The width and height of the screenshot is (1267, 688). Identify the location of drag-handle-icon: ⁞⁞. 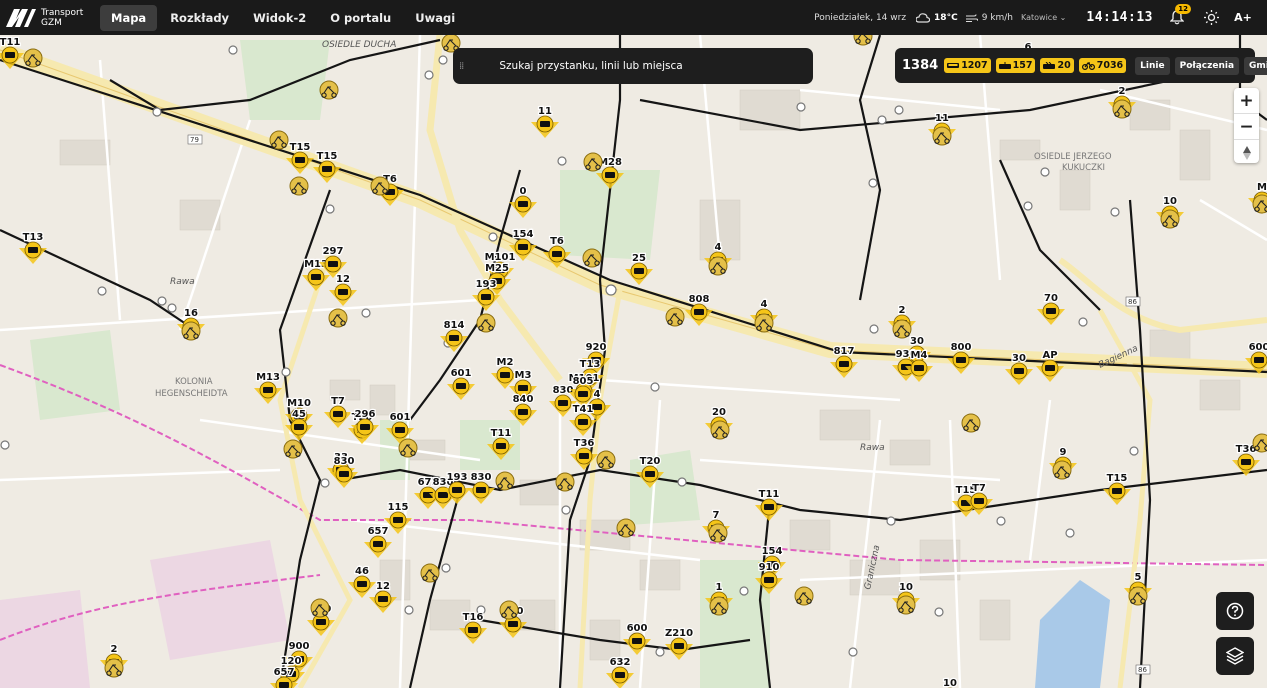
(461, 66).